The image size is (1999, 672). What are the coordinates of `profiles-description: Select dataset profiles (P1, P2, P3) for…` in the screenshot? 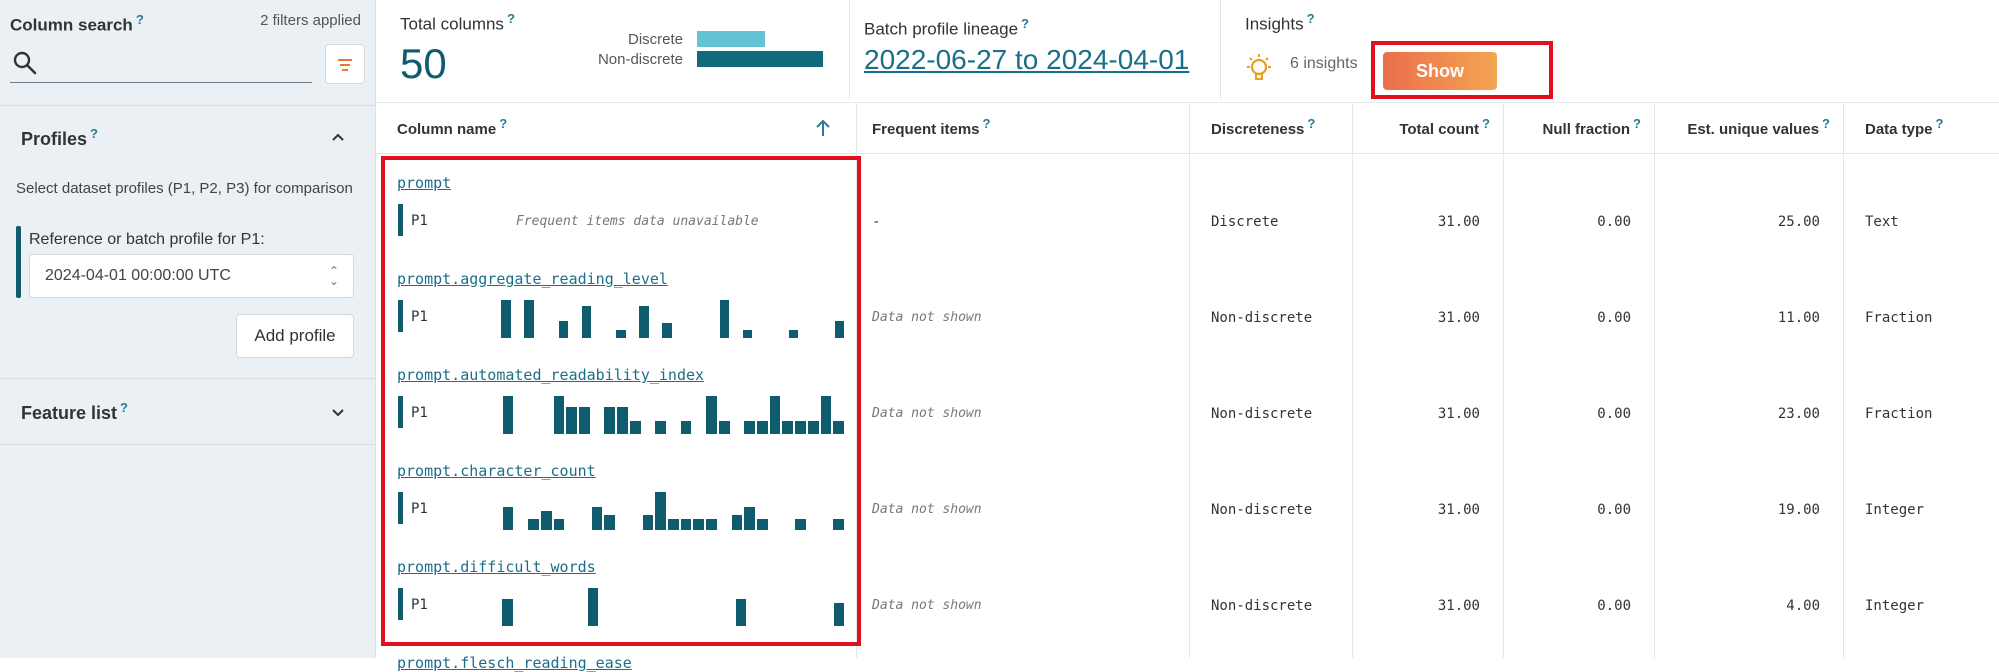 It's located at (184, 188).